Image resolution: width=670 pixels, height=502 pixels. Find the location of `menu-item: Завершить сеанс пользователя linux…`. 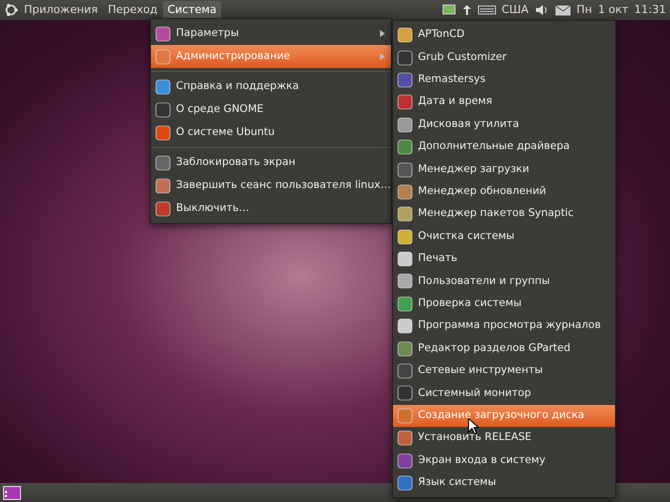

menu-item: Завершить сеанс пользователя linux… is located at coordinates (271, 185).